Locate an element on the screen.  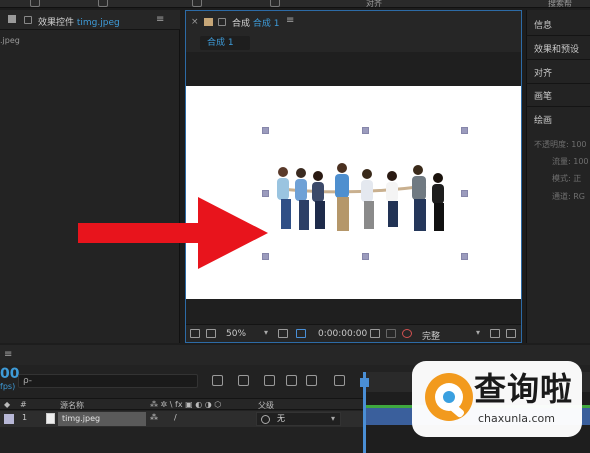
quality-switch-icon: / is located at coordinates (175, 417).